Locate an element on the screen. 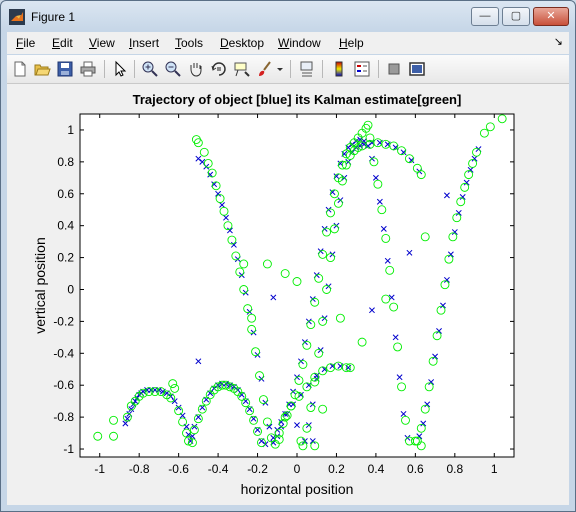 The height and width of the screenshot is (512, 576). y-tick-label: -0.8 is located at coordinates (63, 417).